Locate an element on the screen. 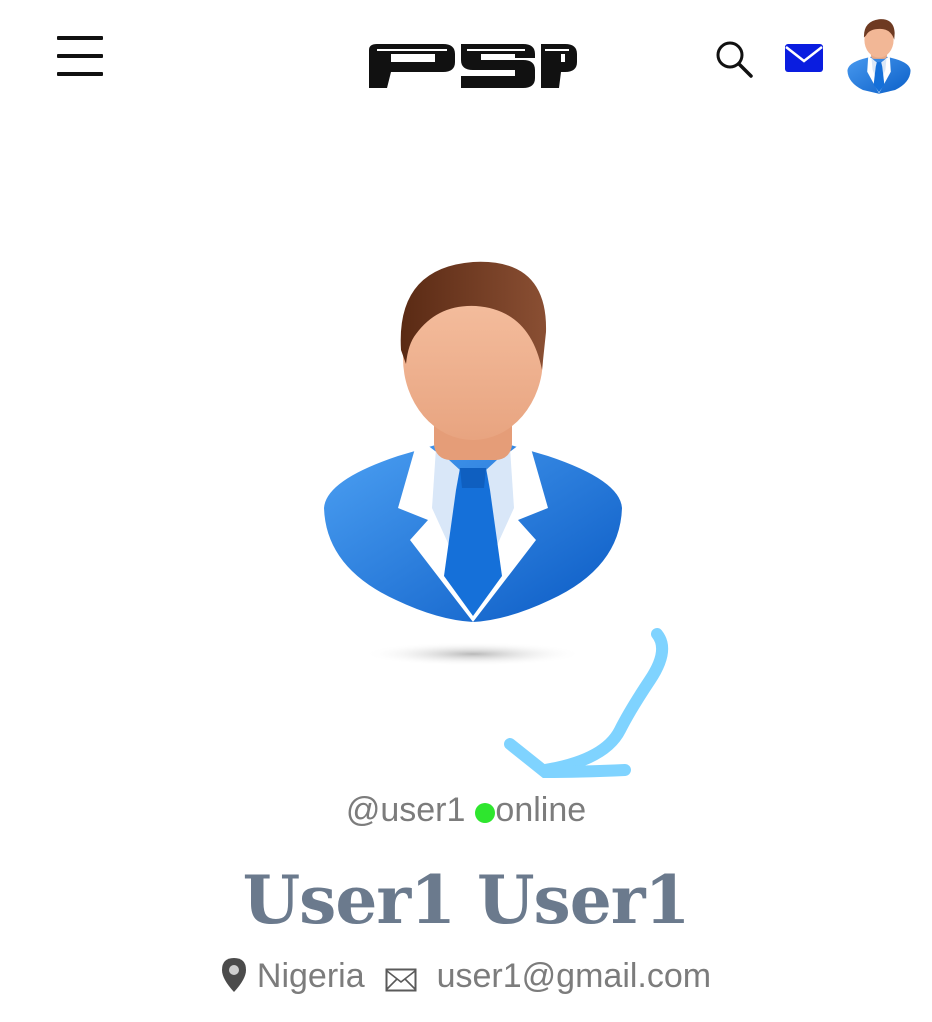 The height and width of the screenshot is (1022, 932). envelope-icon is located at coordinates (804, 58).